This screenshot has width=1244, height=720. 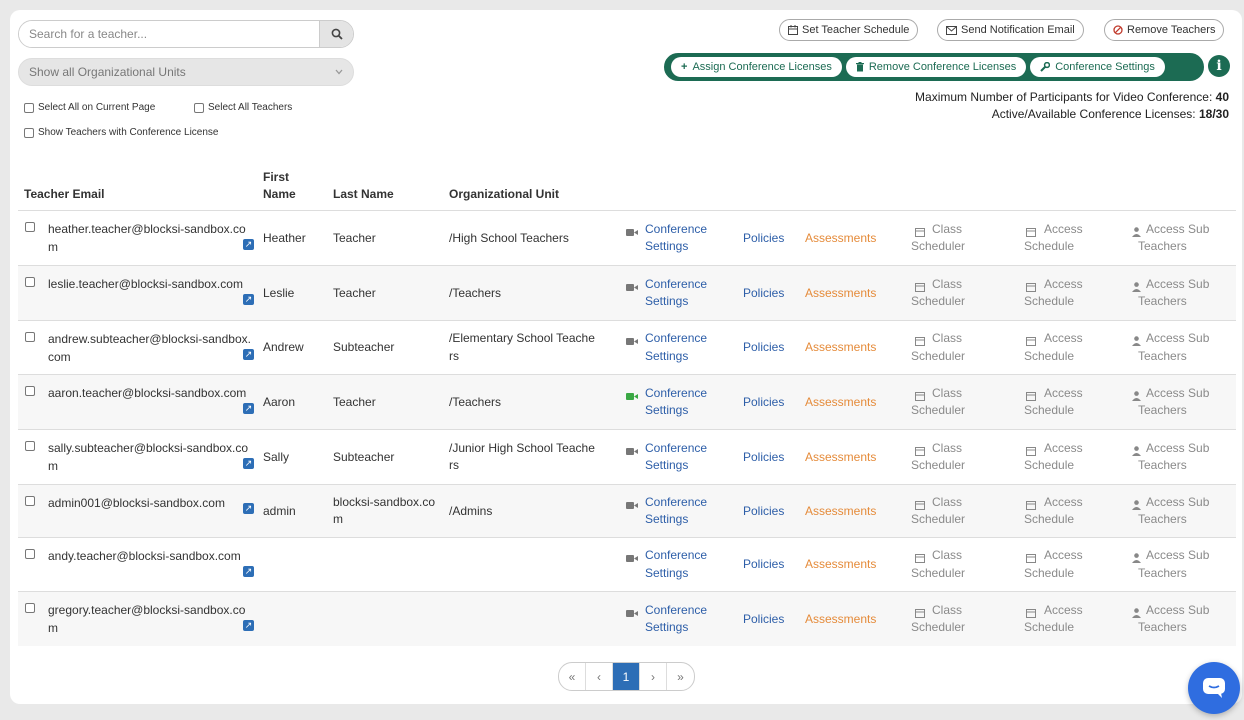 I want to click on show-license-label: Show Teachers with Conference License, so click(x=128, y=132).